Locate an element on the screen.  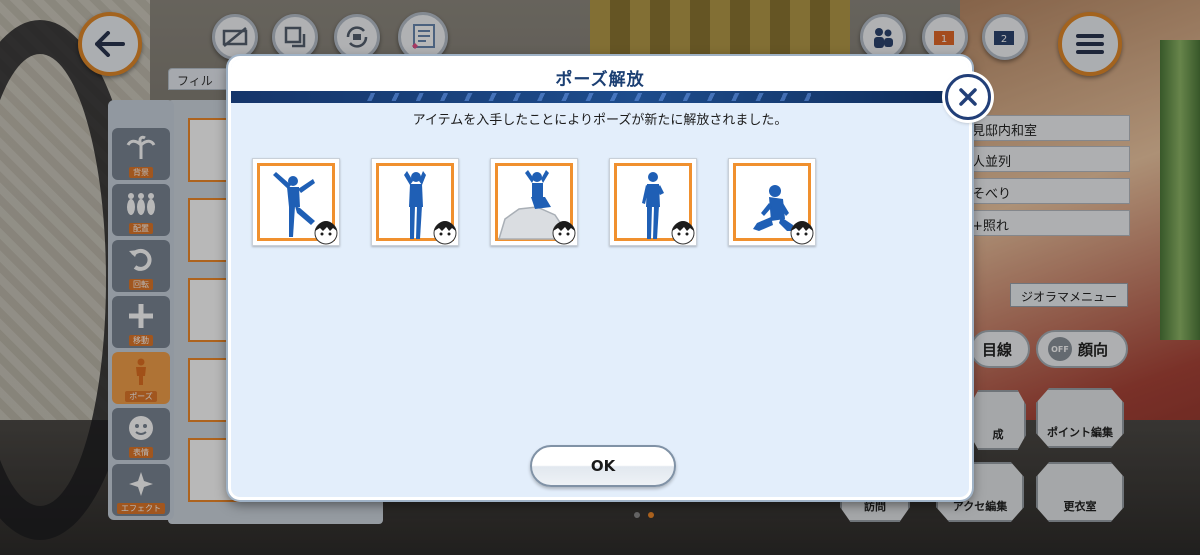
ok-button: OK is located at coordinates (603, 466).